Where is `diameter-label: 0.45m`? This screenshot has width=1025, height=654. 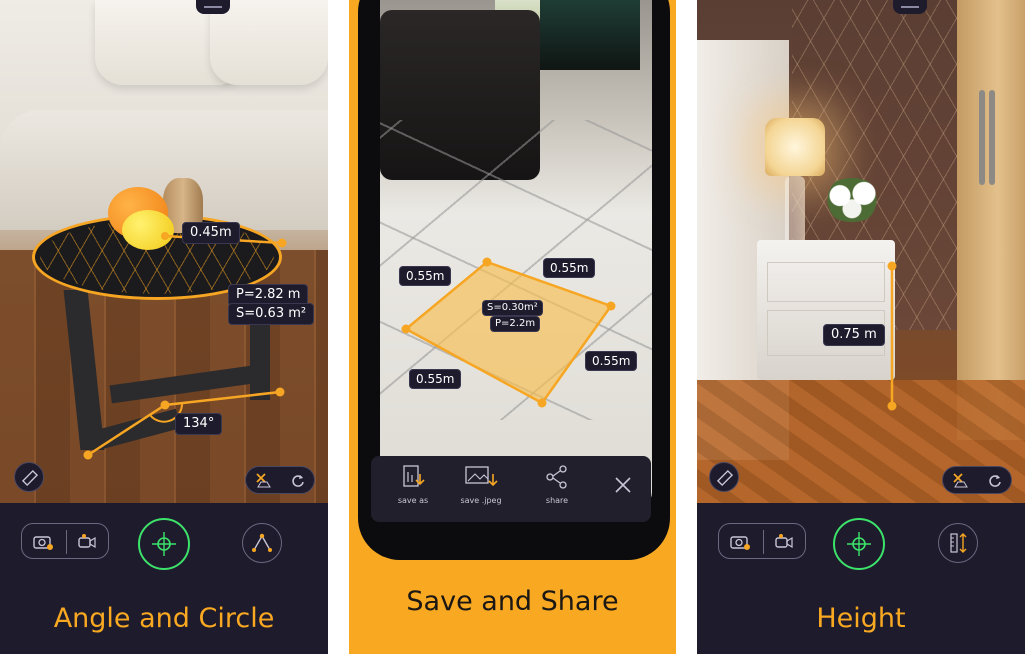
diameter-label: 0.45m is located at coordinates (211, 233).